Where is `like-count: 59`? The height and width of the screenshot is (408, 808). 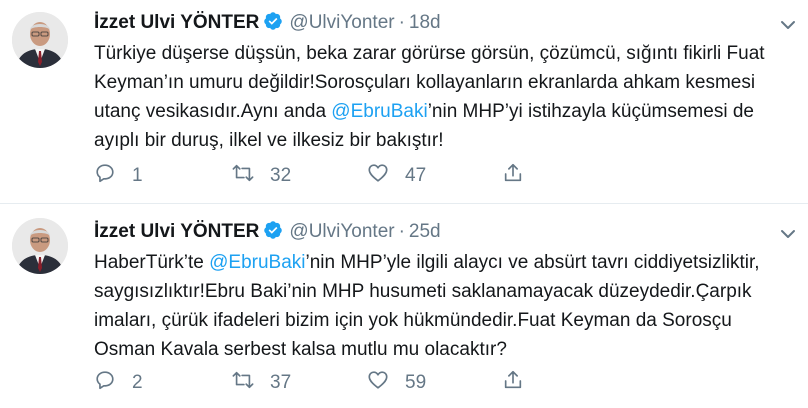 like-count: 59 is located at coordinates (416, 382).